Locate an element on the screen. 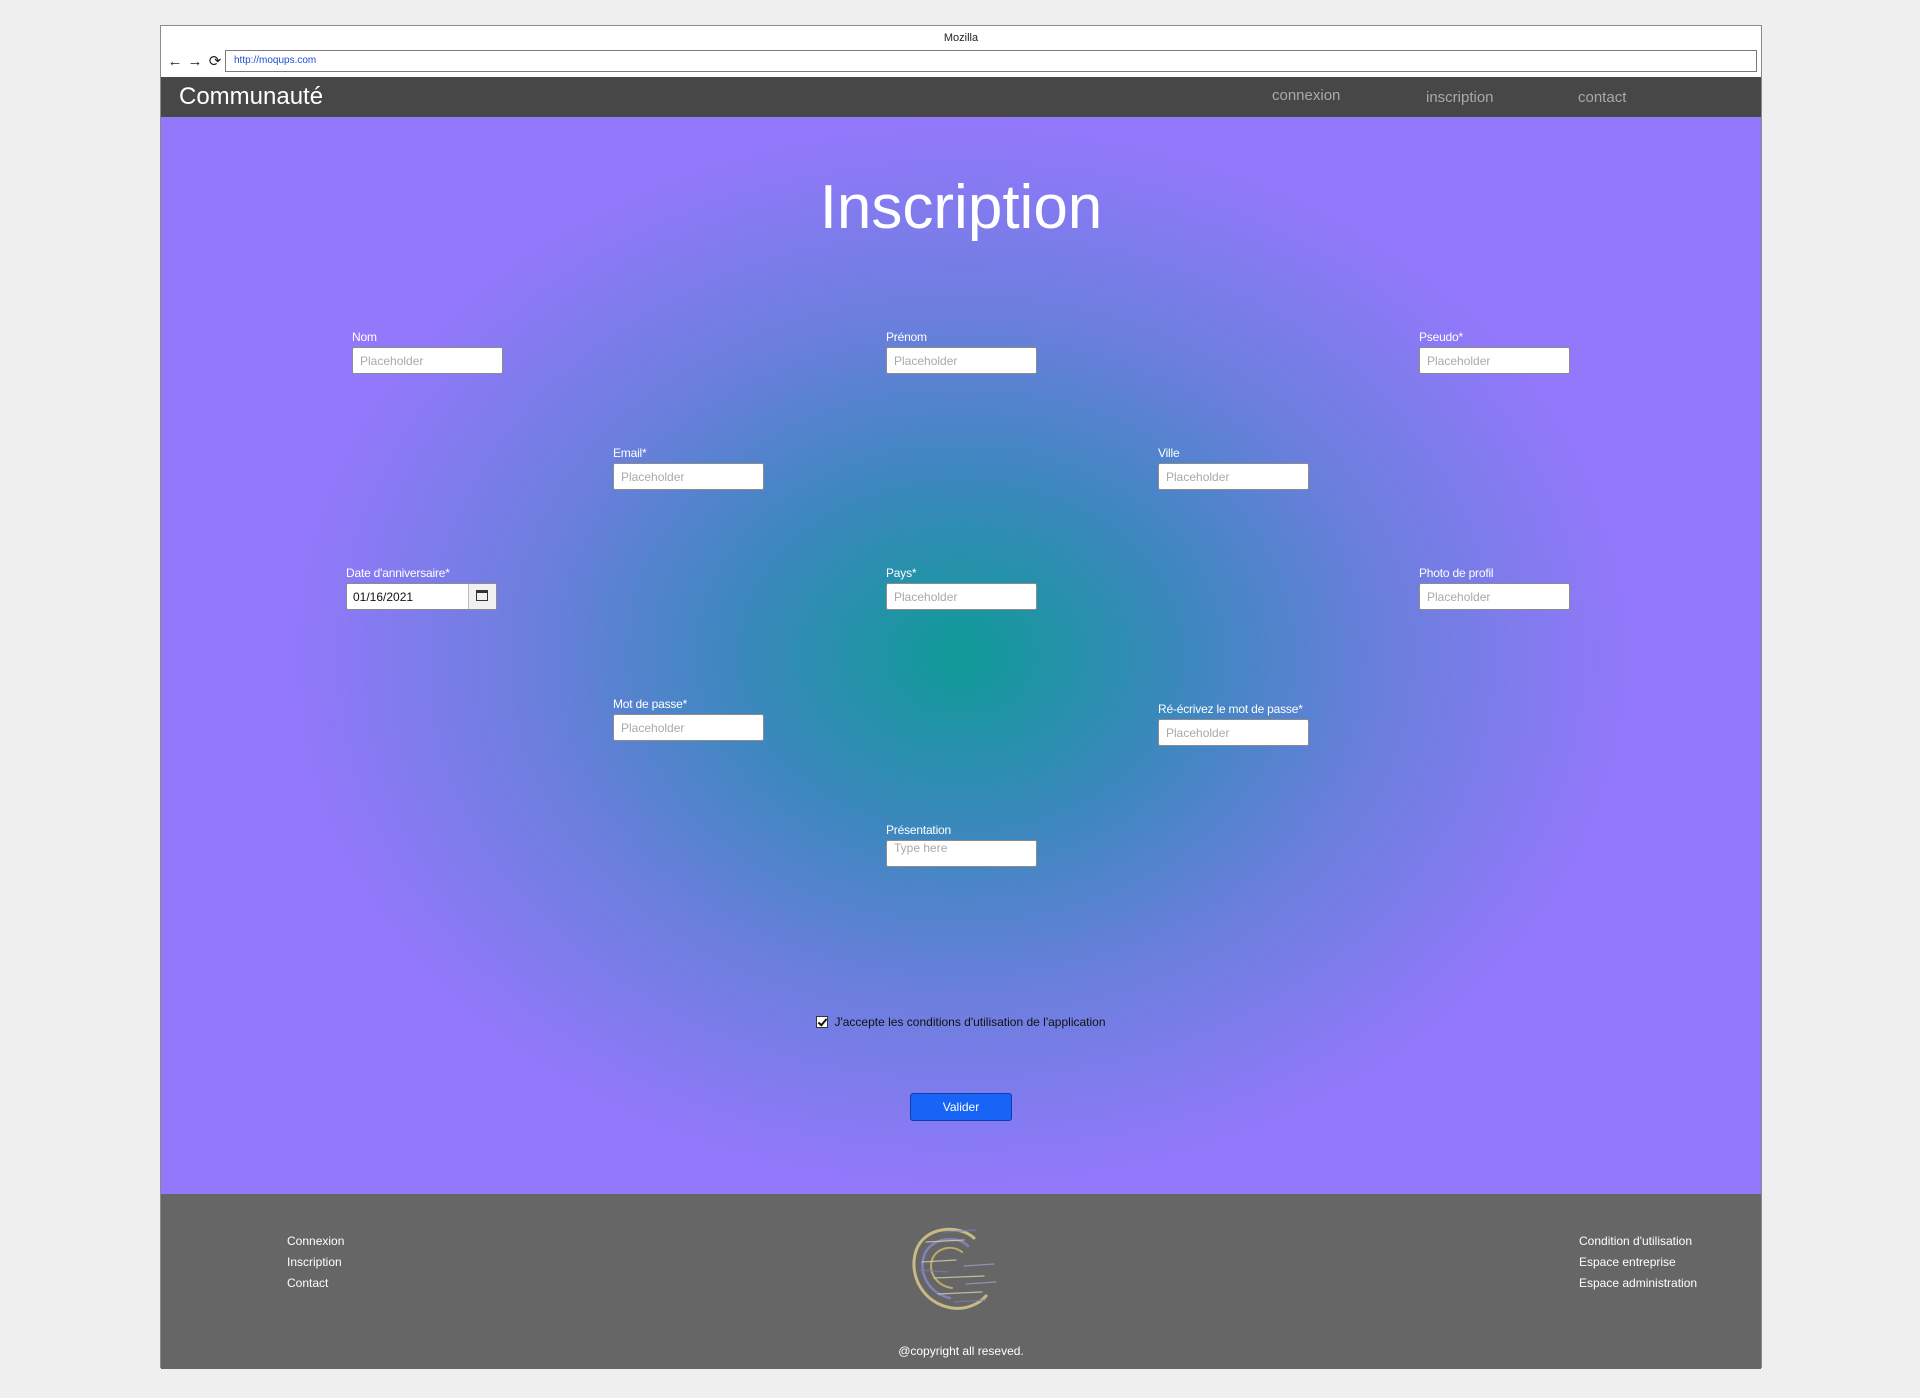  field-password-confirm: Ré-écrivez le mot de passe* is located at coordinates (1233, 724).